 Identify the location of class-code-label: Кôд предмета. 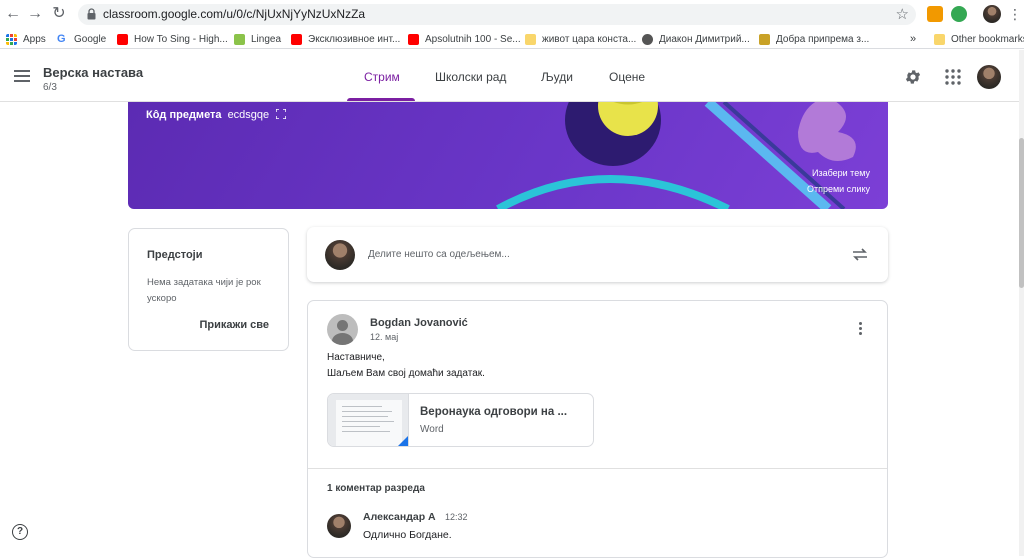
(184, 115).